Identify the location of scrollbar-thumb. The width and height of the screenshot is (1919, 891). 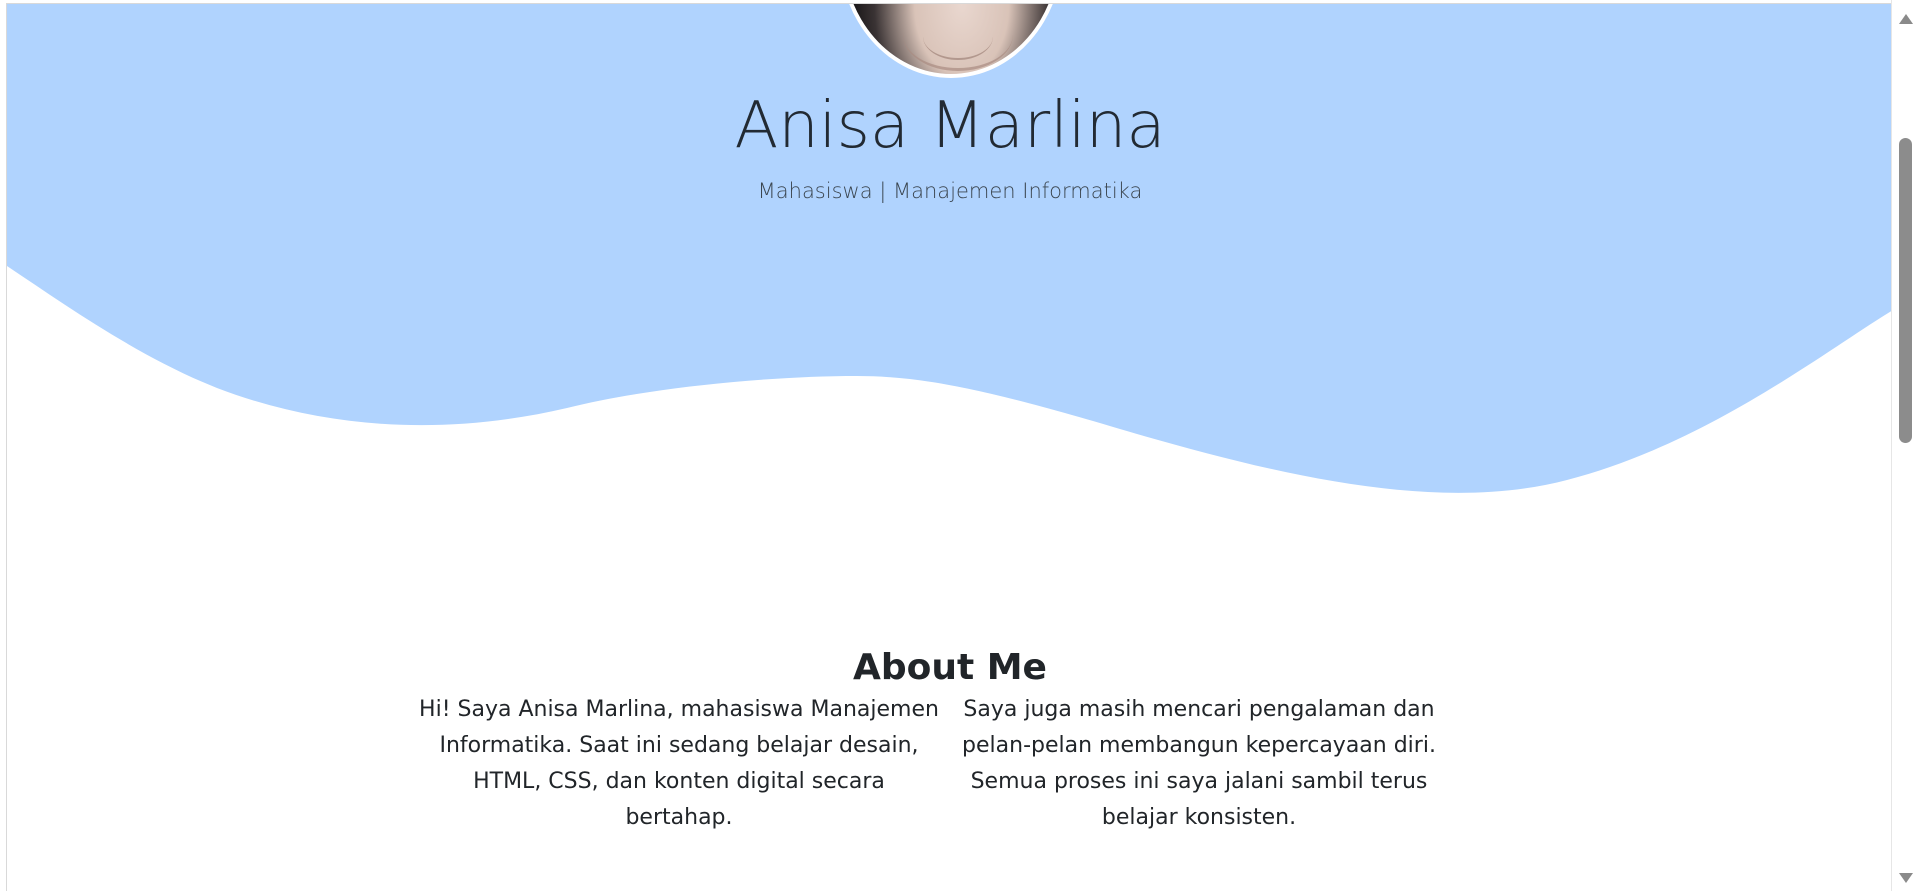
(1905, 290).